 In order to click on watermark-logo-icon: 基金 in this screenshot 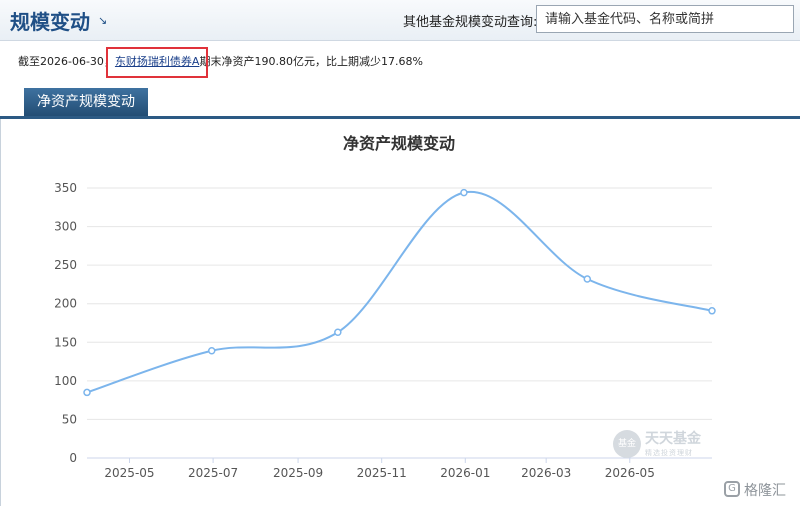, I will do `click(627, 444)`.